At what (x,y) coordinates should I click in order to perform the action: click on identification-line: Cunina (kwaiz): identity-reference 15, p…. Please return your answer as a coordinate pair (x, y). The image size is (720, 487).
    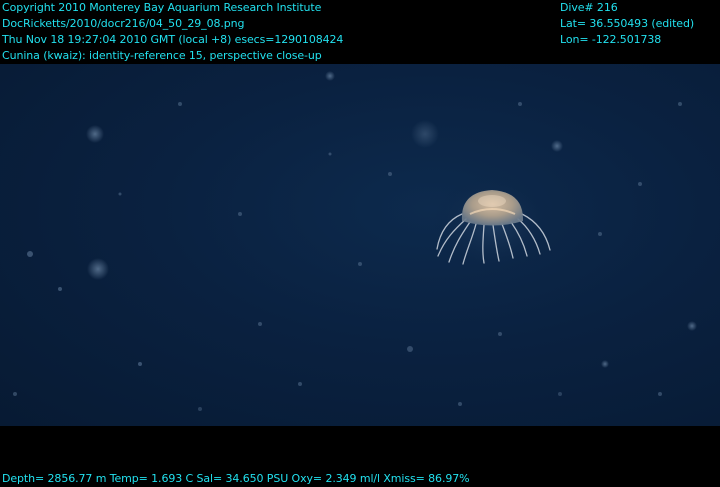
    Looking at the image, I should click on (162, 55).